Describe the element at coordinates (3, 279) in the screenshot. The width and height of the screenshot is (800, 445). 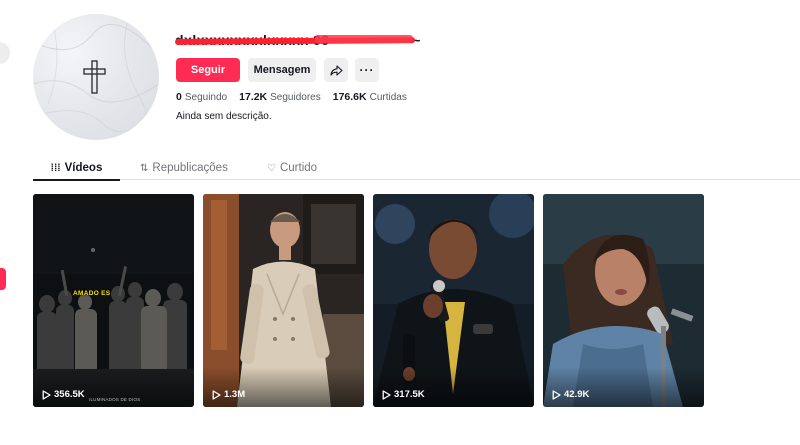
I see `side-nav-indicator` at that location.